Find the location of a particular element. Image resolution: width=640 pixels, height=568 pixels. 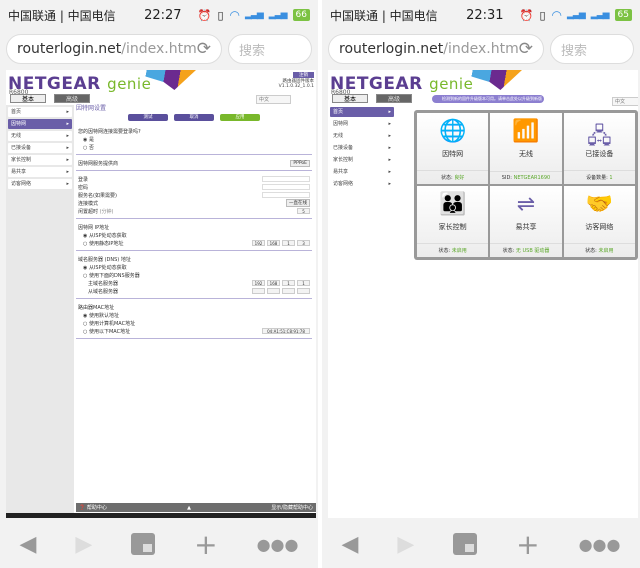

tile-globe: 🌐 因特网 状态: 良好 is located at coordinates (453, 148).